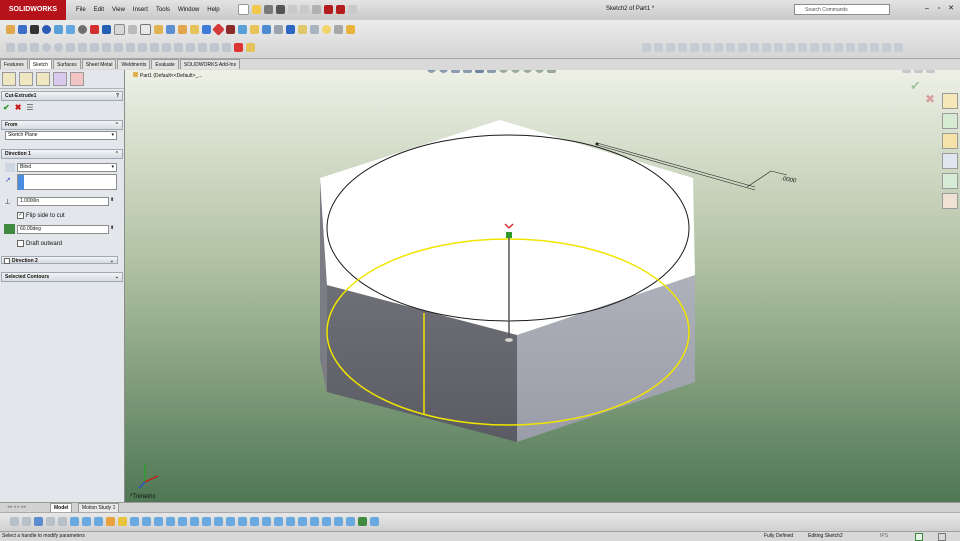  What do you see at coordinates (40, 64) in the screenshot?
I see `tab-sketch: Sketch` at bounding box center [40, 64].